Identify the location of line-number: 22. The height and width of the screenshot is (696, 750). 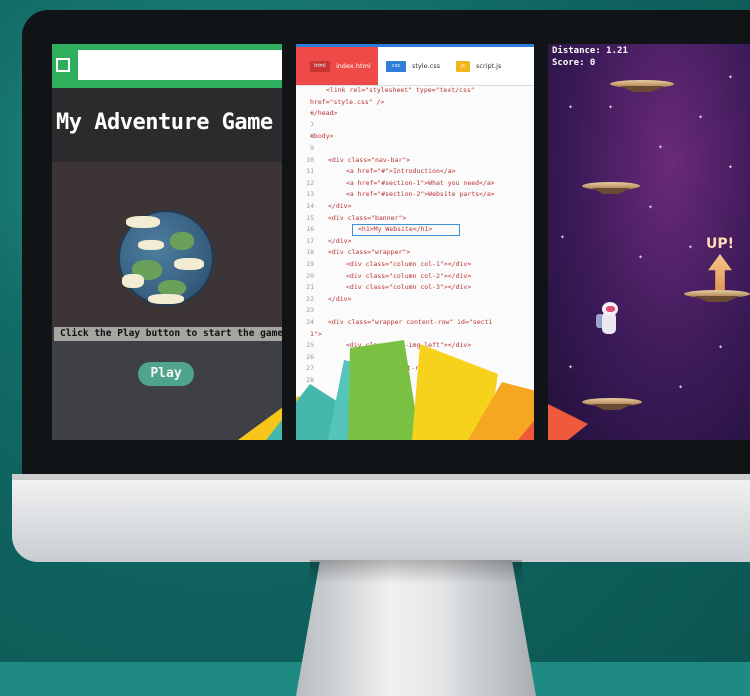
(310, 298).